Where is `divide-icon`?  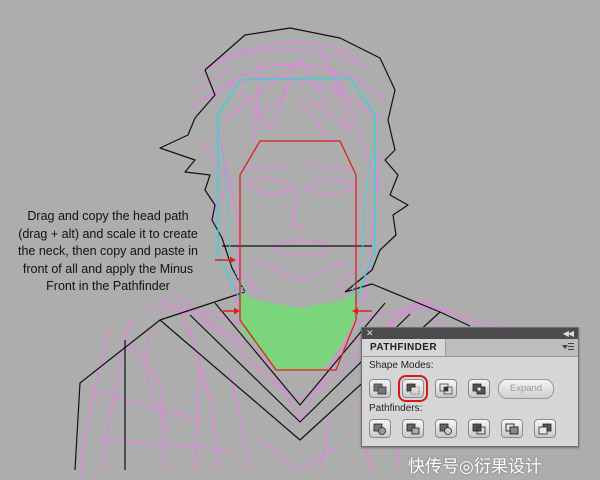
divide-icon is located at coordinates (379, 429).